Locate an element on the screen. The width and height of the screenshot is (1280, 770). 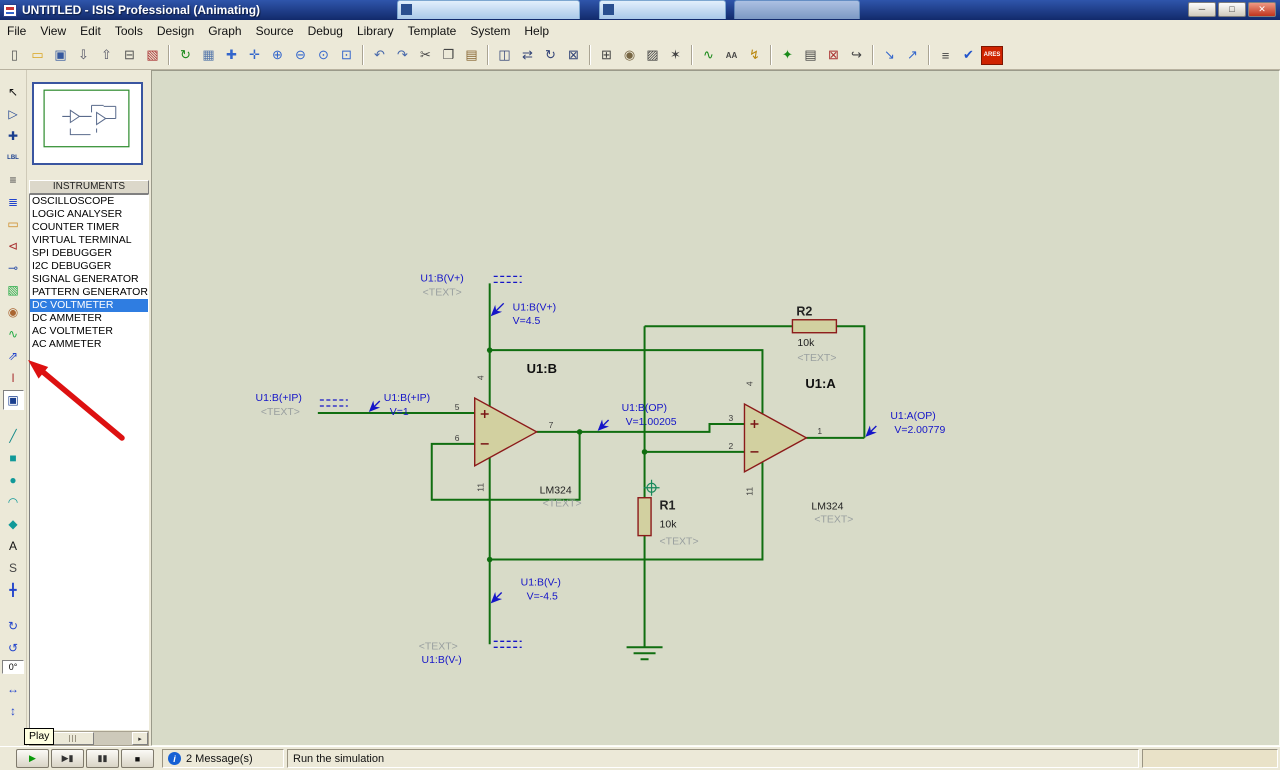
symbol-2d-icon: S is located at coordinates (13, 568).